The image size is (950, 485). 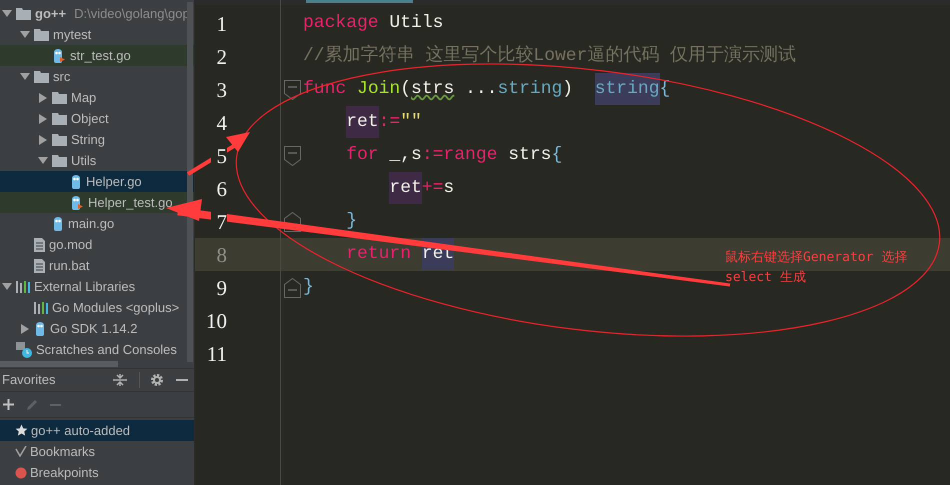 I want to click on tree-label: mytest, so click(x=72, y=35).